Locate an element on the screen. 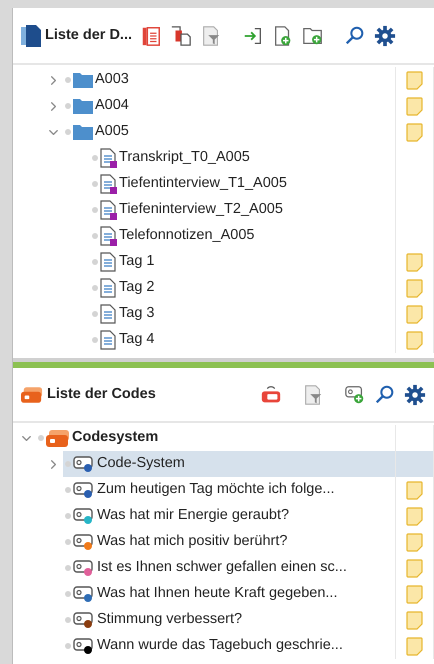 The height and width of the screenshot is (664, 434). tree-item-label: Tiefentinterview_T1_A005 is located at coordinates (203, 184).